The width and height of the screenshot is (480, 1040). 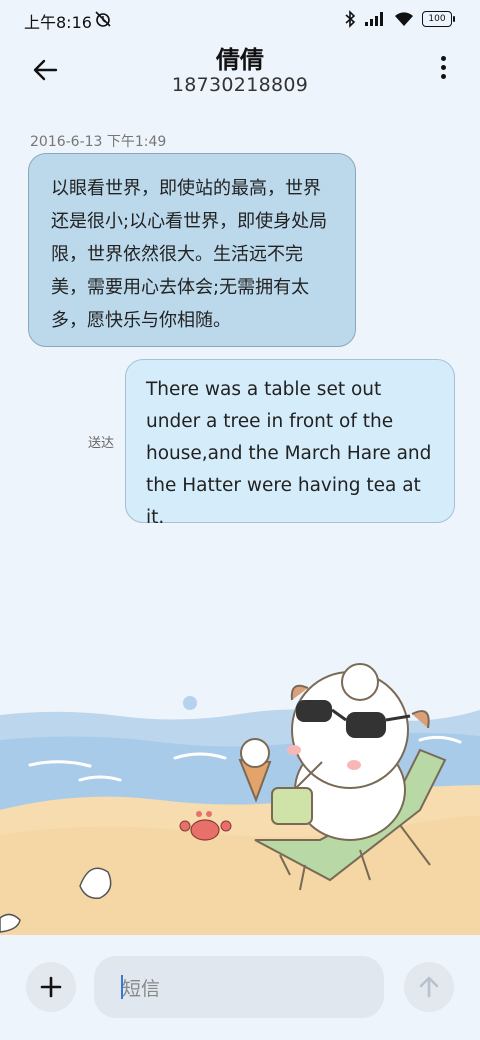 What do you see at coordinates (58, 22) in the screenshot?
I see `status-time: 上午8:16` at bounding box center [58, 22].